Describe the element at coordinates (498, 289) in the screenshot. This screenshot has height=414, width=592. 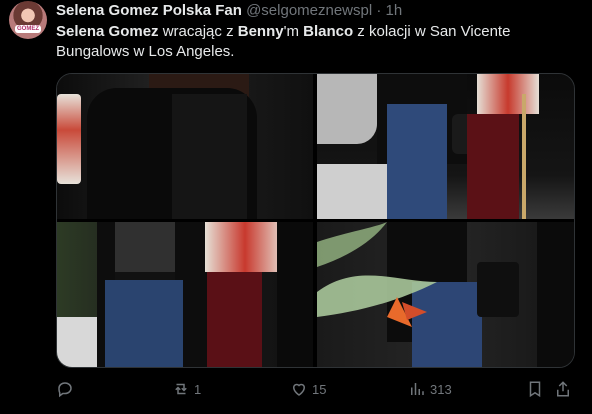
I see `photo-4-pot` at that location.